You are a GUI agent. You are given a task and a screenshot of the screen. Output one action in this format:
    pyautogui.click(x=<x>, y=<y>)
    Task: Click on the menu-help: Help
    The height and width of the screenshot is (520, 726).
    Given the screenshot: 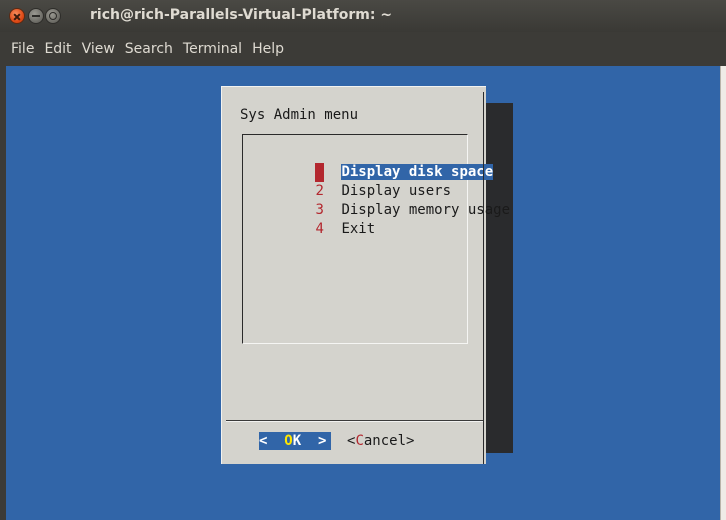 What is the action you would take?
    pyautogui.click(x=268, y=49)
    